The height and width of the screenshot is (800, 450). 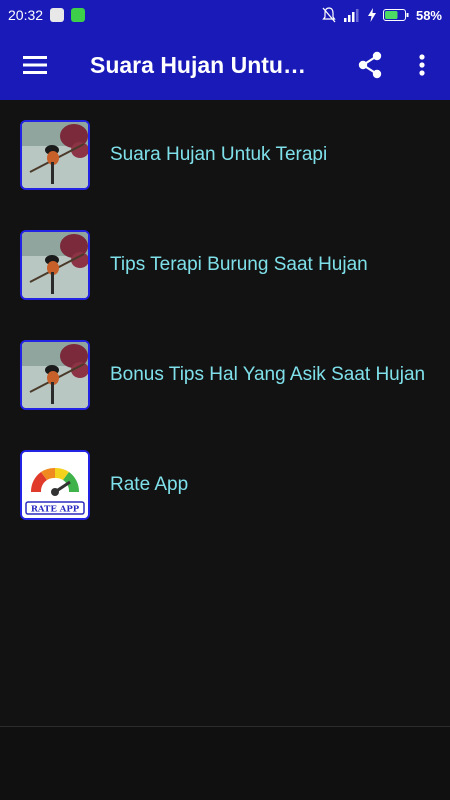 I want to click on list-item-label: Suara Hujan Untuk Terapi, so click(x=219, y=154).